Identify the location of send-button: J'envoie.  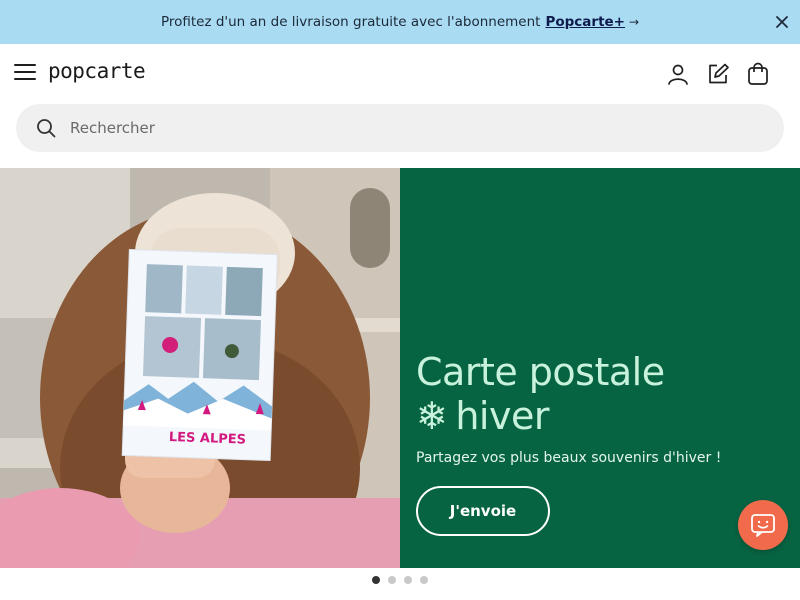
(483, 511).